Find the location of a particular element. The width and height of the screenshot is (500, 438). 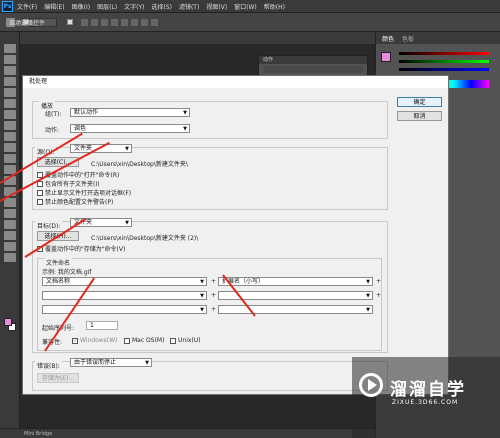

menu-layer: 图层(L) is located at coordinates (107, 6).